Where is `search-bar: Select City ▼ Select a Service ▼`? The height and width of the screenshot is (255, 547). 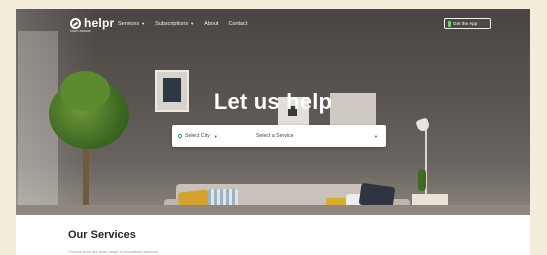
search-bar: Select City ▼ Select a Service ▼ is located at coordinates (279, 136).